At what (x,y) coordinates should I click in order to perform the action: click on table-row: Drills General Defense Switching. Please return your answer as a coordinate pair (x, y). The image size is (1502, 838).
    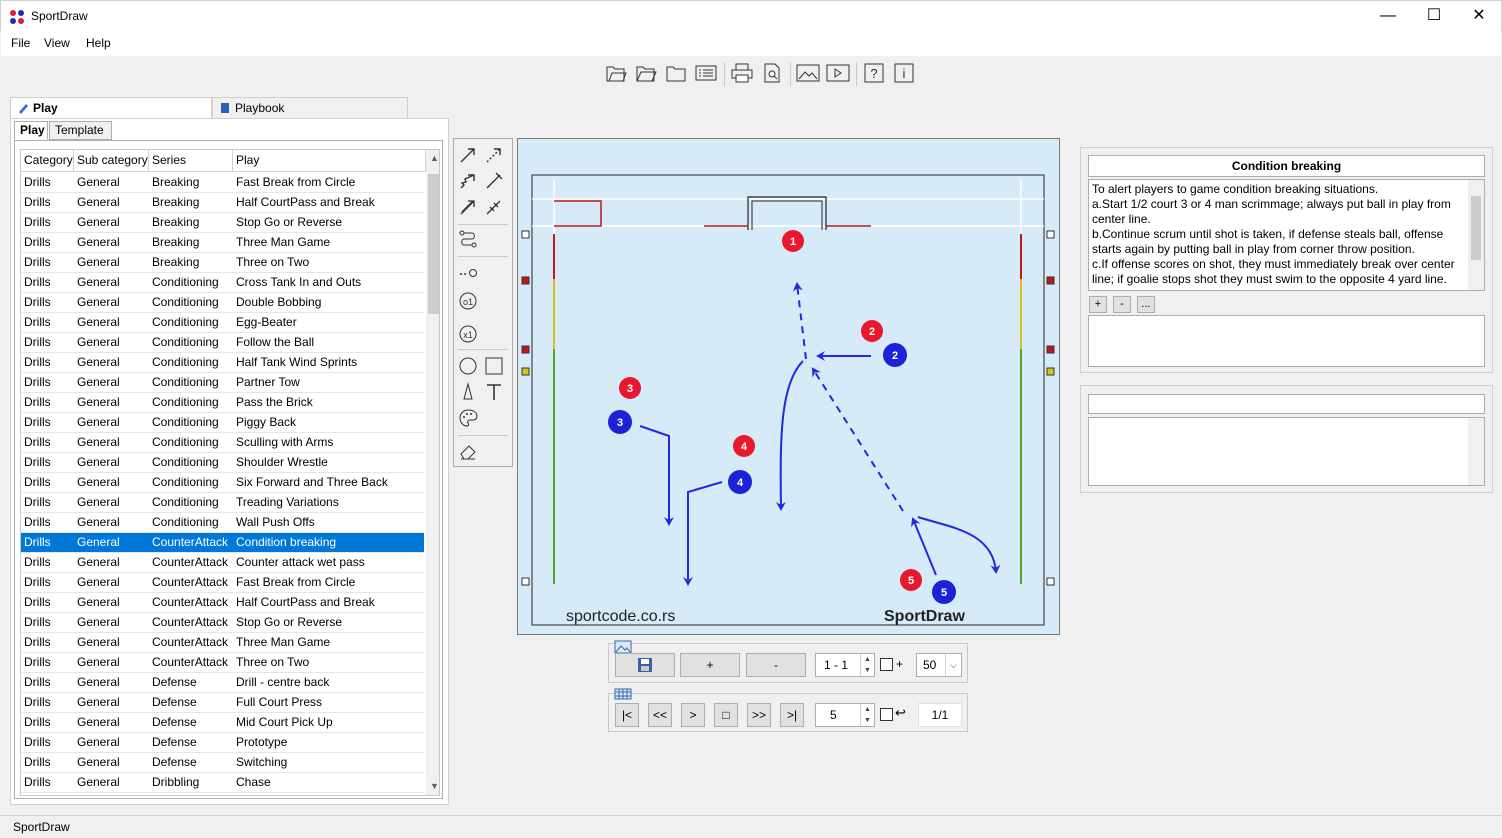
    Looking at the image, I should click on (222, 763).